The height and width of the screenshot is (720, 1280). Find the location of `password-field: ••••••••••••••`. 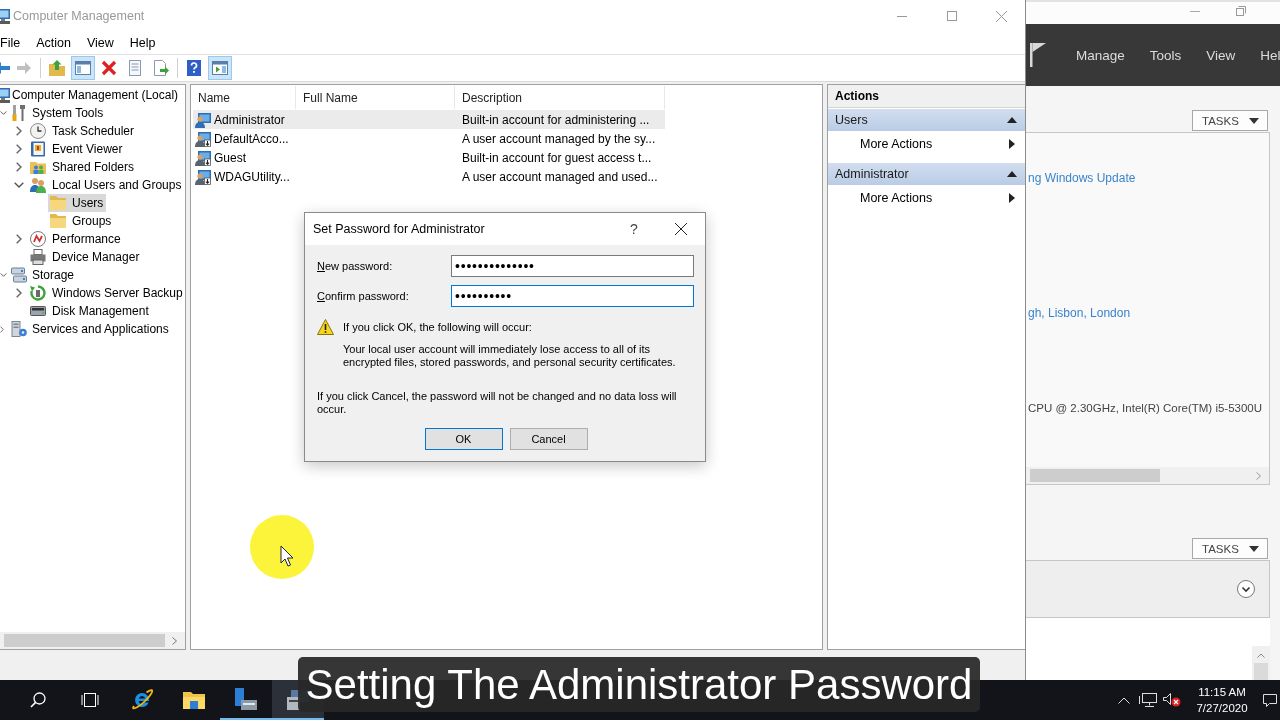

password-field: •••••••••••••• is located at coordinates (572, 266).